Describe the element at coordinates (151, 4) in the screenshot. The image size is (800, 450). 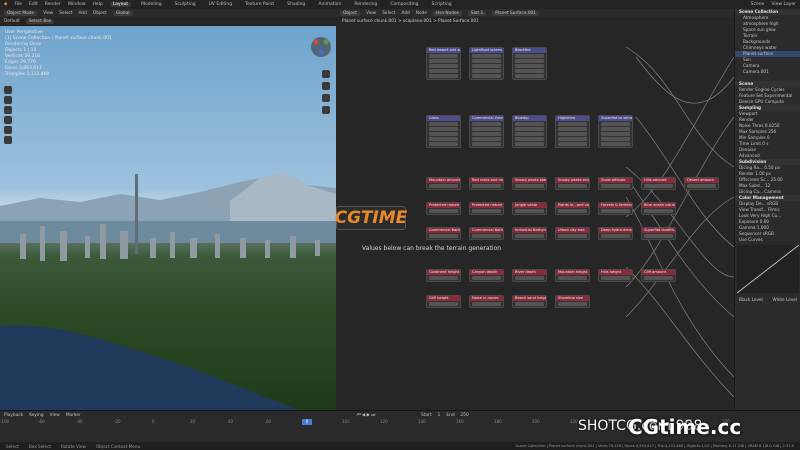
I see `tab-modeling: Modeling` at that location.